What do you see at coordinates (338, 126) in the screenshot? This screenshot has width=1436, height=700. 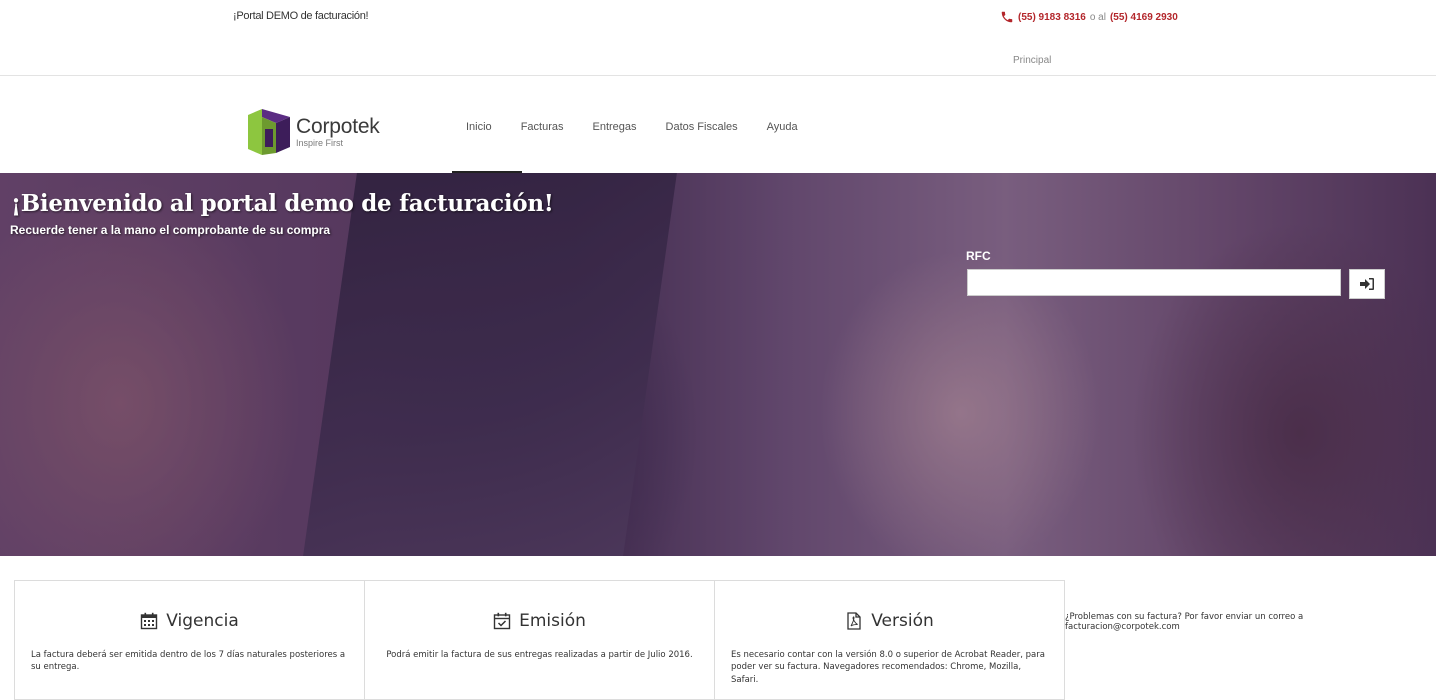 I see `logo-name: Corpotek` at bounding box center [338, 126].